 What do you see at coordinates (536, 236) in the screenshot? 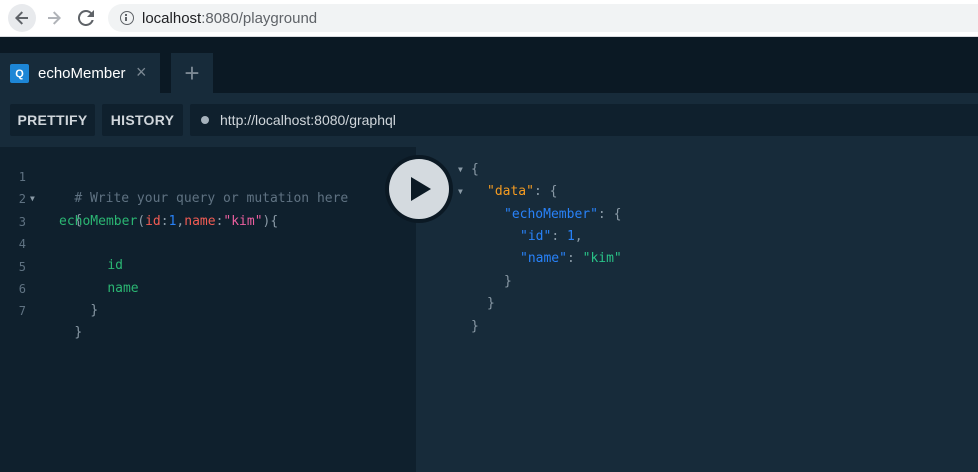
I see `id-key: "id"` at bounding box center [536, 236].